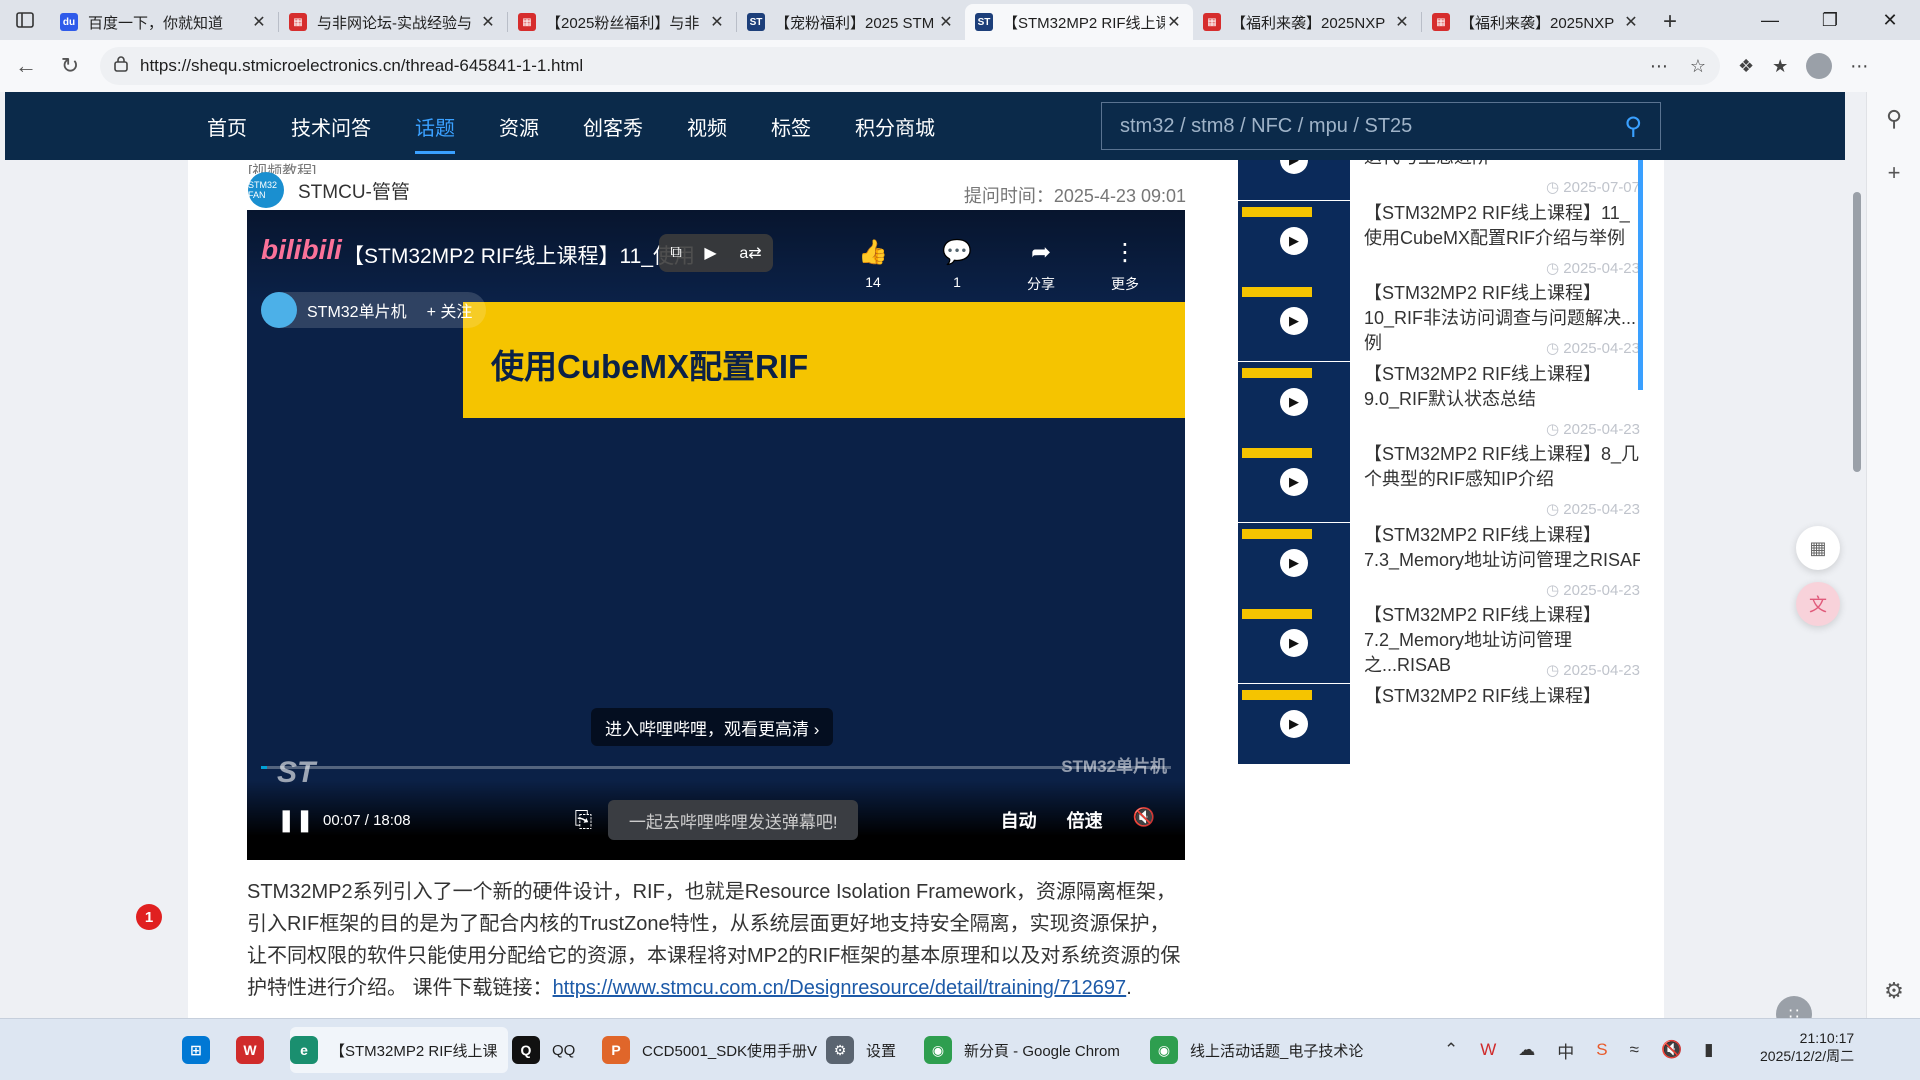 Image resolution: width=1920 pixels, height=1080 pixels. Describe the element at coordinates (1780, 66) in the screenshot. I see `favorites-icon: ★` at that location.